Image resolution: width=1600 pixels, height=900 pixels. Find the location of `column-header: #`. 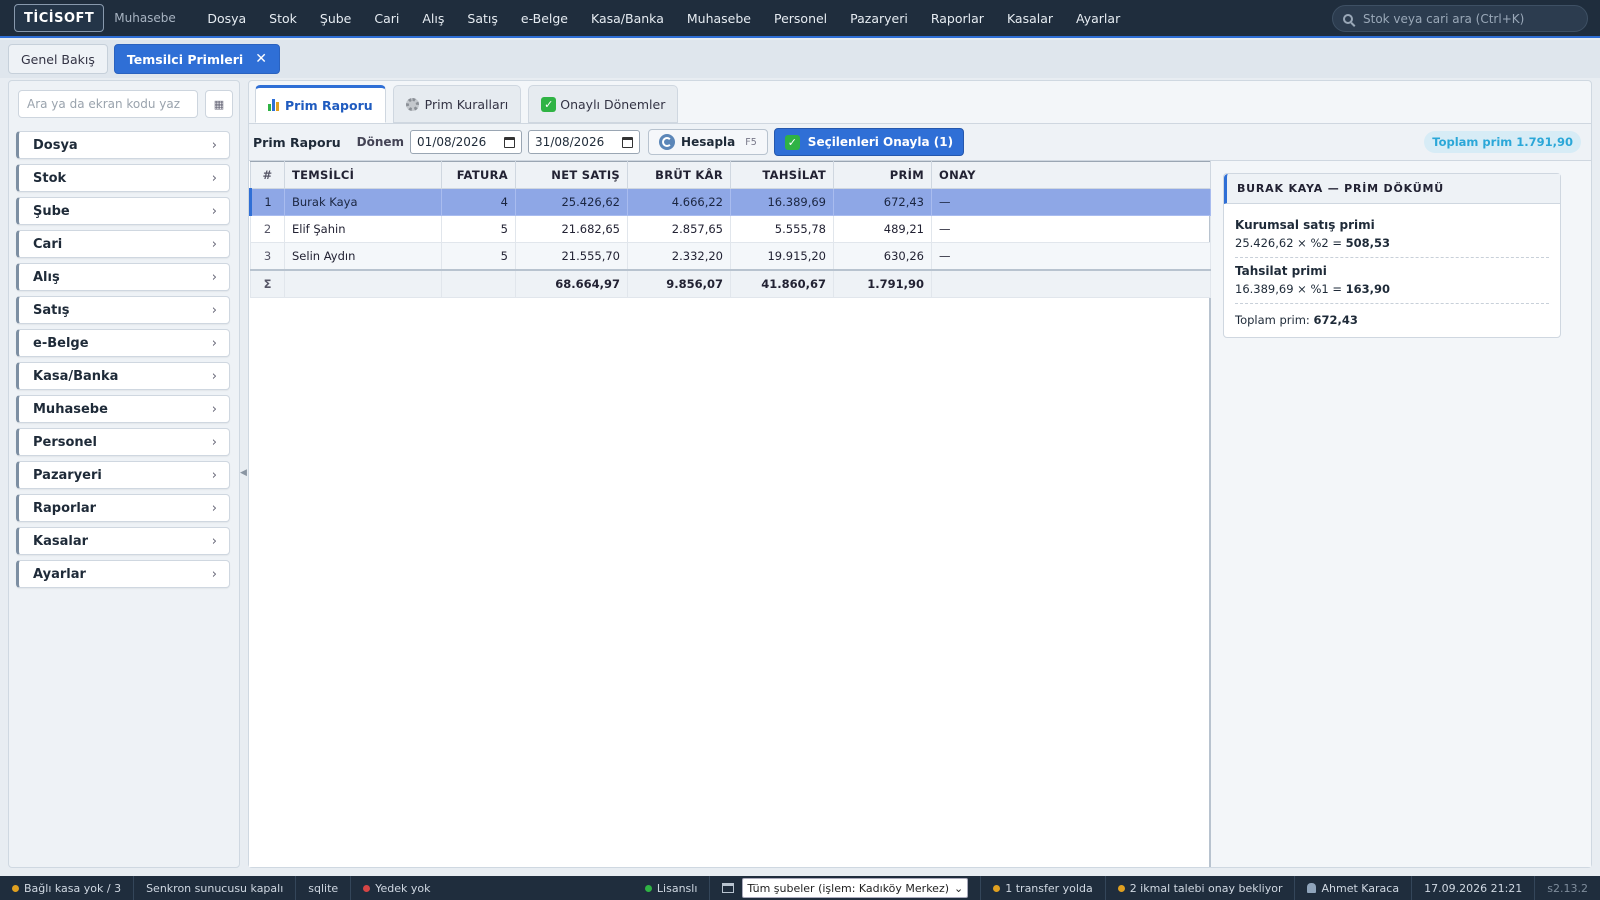

column-header: # is located at coordinates (267, 175).